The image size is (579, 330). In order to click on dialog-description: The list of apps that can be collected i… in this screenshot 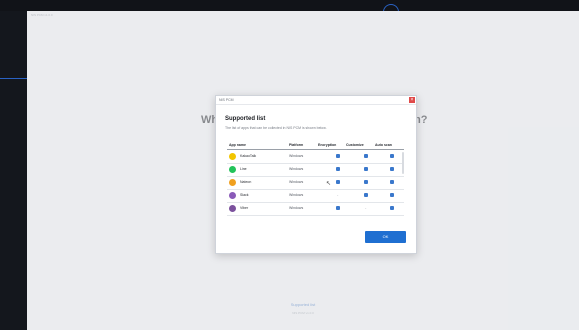, I will do `click(276, 128)`.